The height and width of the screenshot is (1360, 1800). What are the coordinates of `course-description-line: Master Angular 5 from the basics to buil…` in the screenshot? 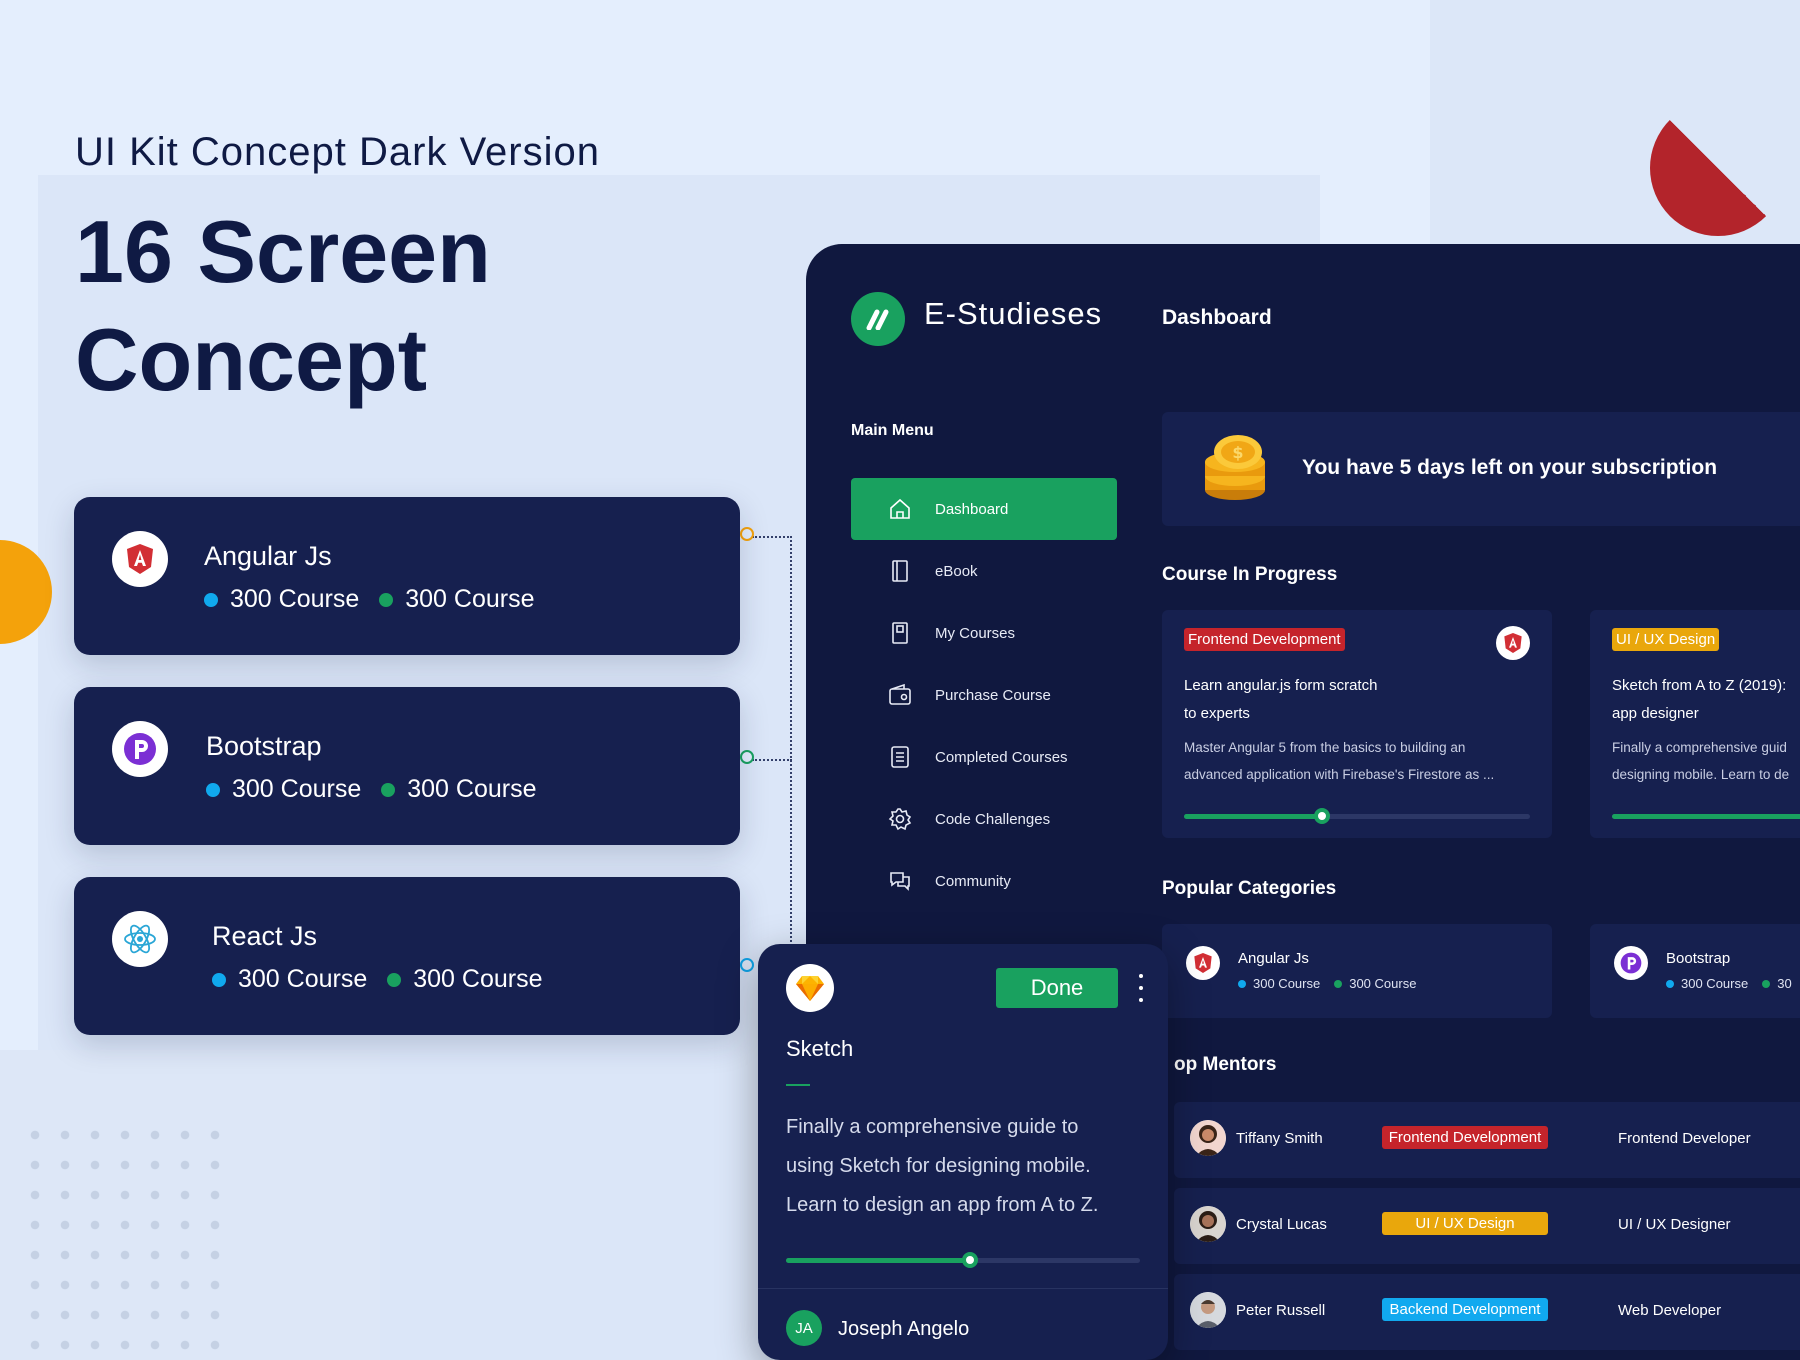 It's located at (1325, 747).